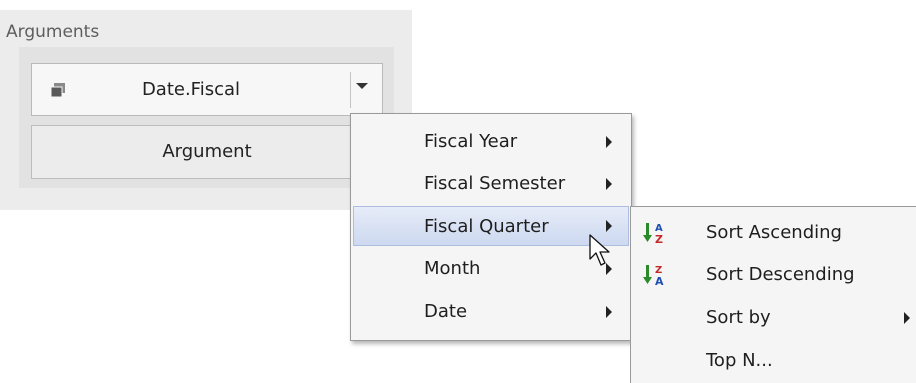  What do you see at coordinates (191, 89) in the screenshot?
I see `field-label: Date.Fiscal` at bounding box center [191, 89].